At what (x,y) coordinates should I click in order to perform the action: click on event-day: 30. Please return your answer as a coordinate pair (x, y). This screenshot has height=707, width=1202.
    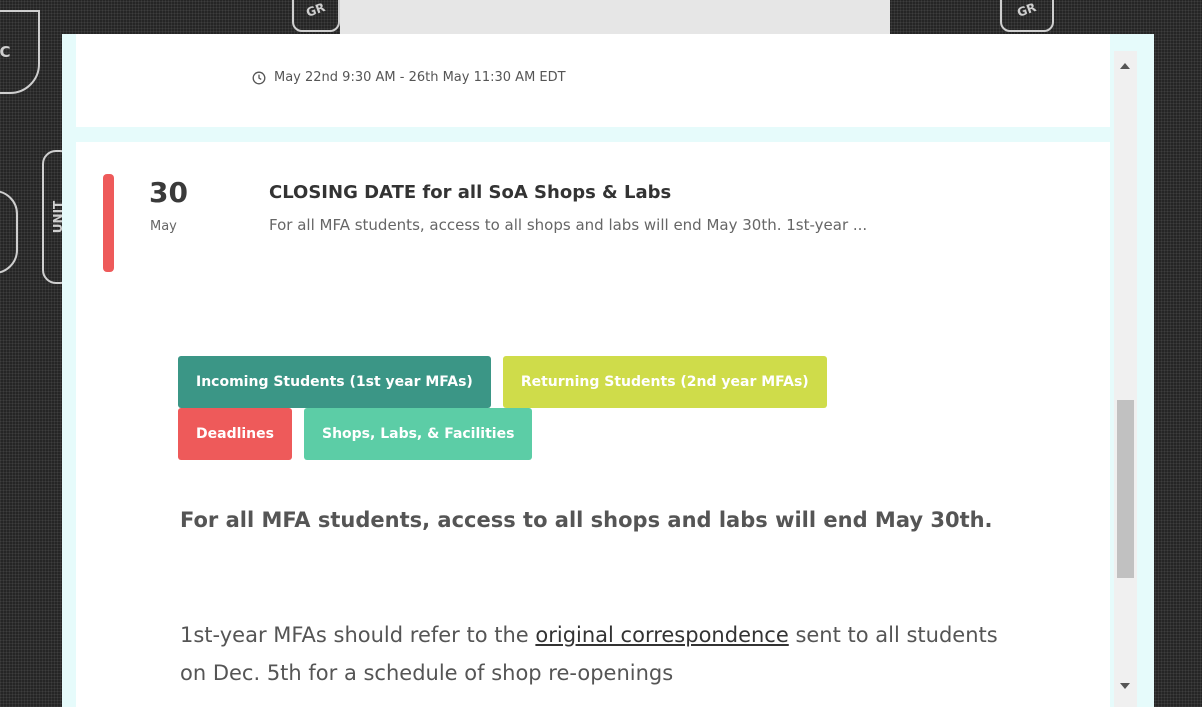
    Looking at the image, I should click on (168, 192).